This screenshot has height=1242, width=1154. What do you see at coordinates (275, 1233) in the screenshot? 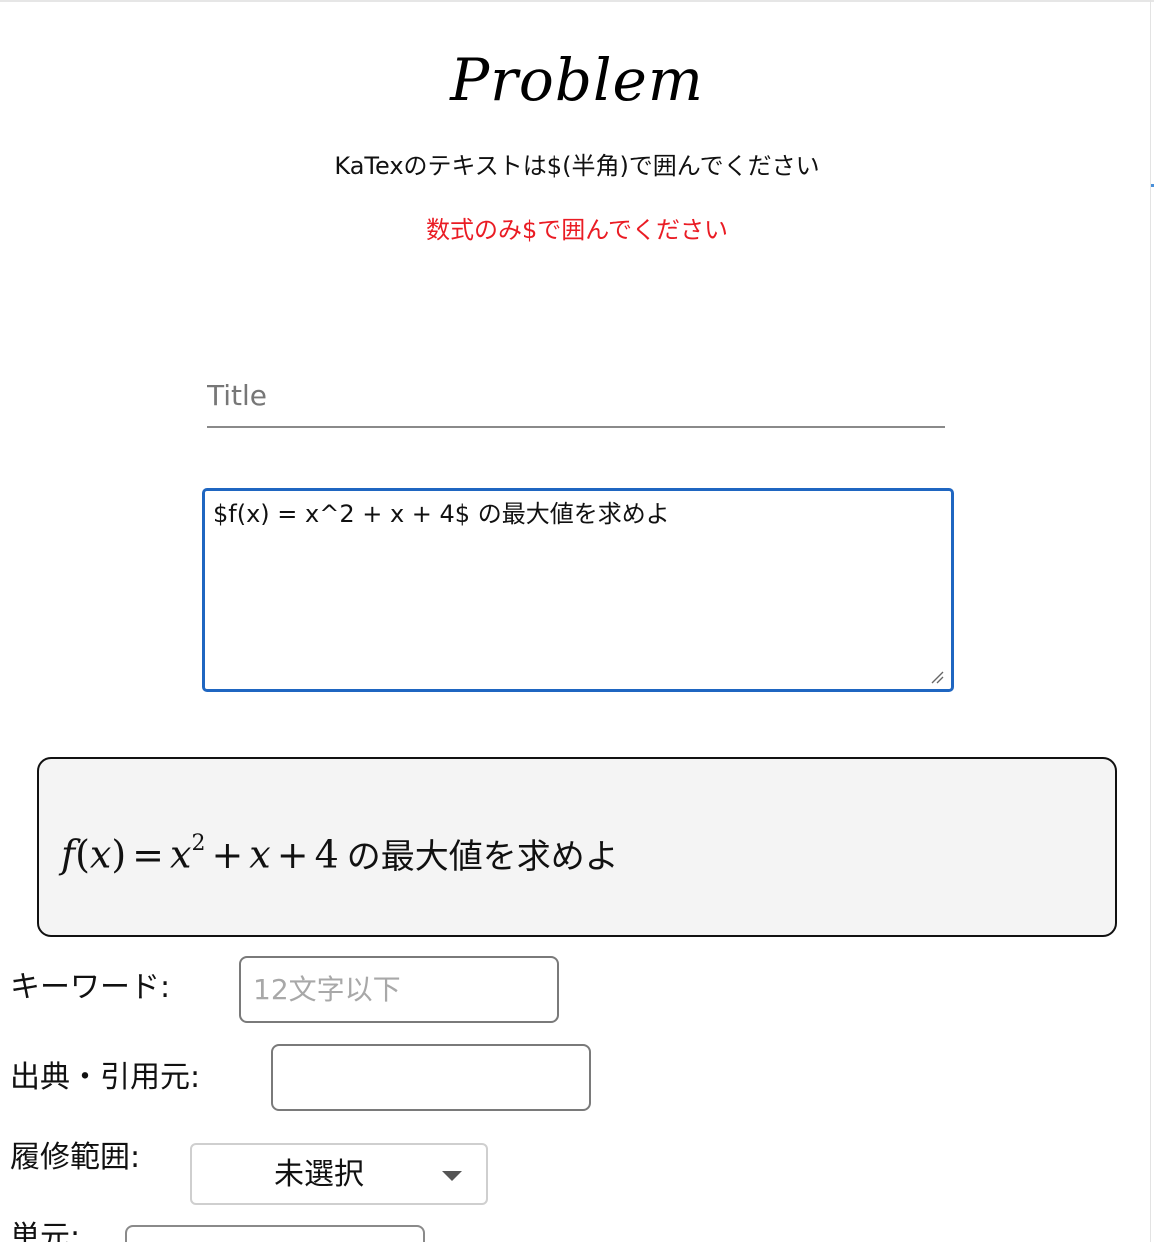
I see `unit-select` at bounding box center [275, 1233].